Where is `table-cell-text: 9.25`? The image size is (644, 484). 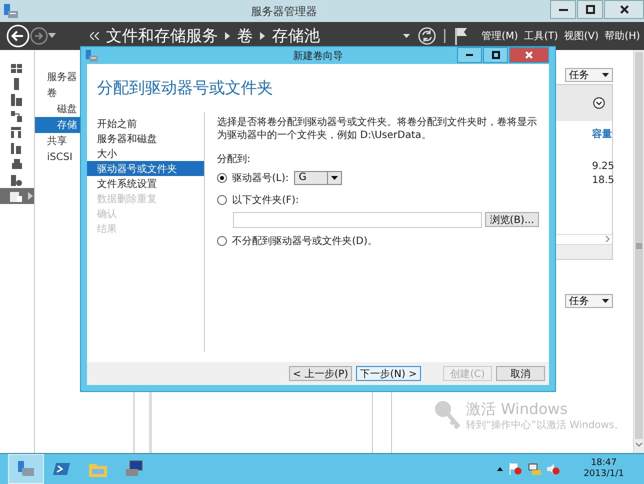 table-cell-text: 9.25 is located at coordinates (602, 167).